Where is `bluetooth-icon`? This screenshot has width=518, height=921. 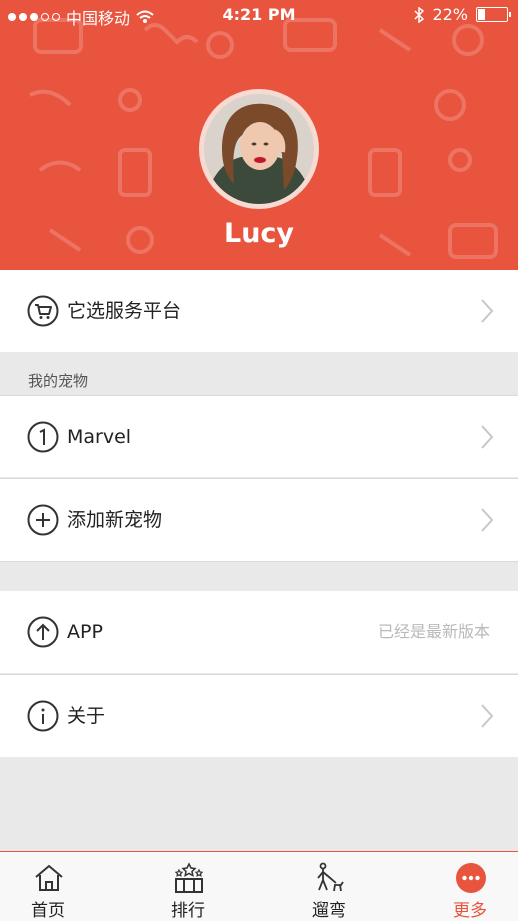
bluetooth-icon is located at coordinates (419, 14).